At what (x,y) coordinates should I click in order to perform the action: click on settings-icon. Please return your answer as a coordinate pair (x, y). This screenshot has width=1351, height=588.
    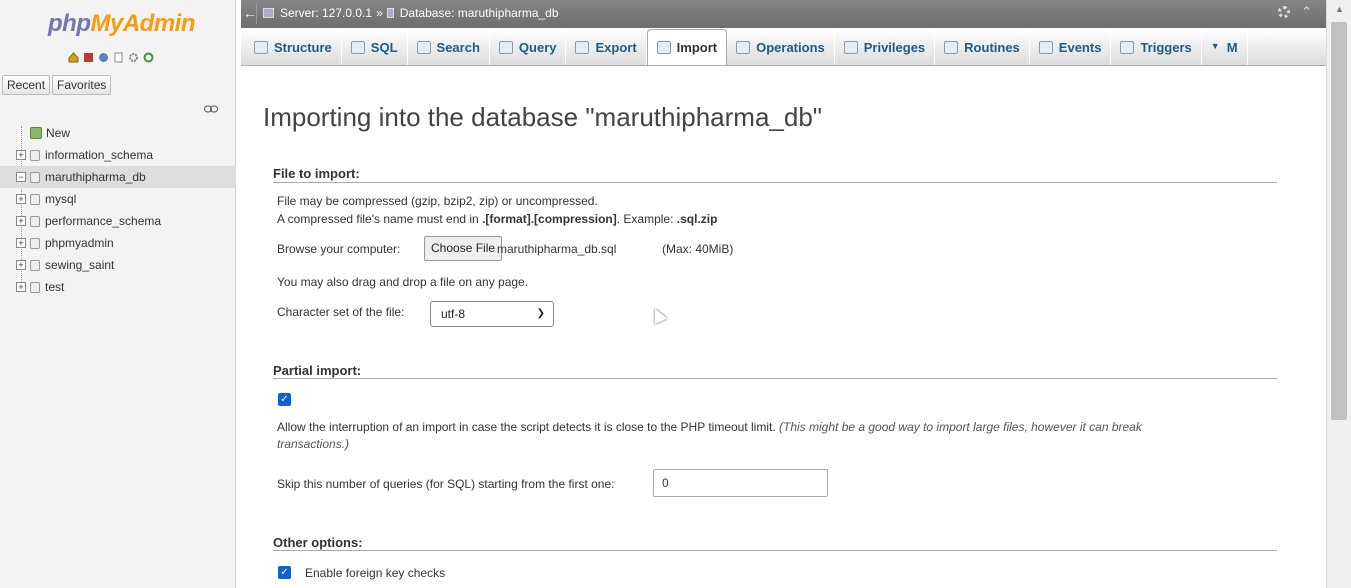
    Looking at the image, I should click on (133, 57).